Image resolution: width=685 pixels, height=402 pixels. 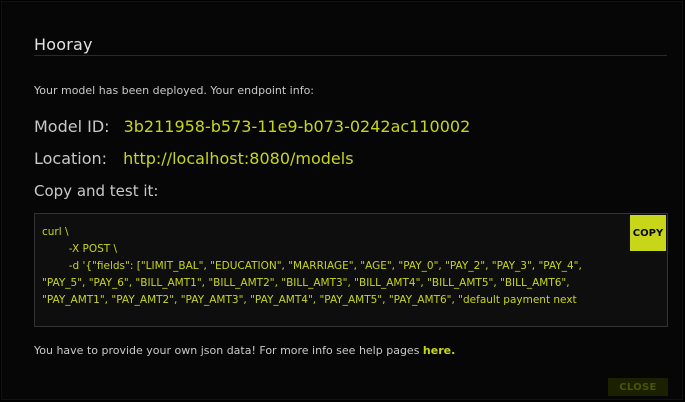 I want to click on model-id-value: 3b211958-b573-11e9-b073-0242ac110002, so click(x=297, y=126).